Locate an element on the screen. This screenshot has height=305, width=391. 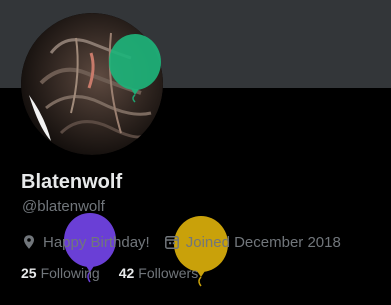
following-count: 25 is located at coordinates (29, 273).